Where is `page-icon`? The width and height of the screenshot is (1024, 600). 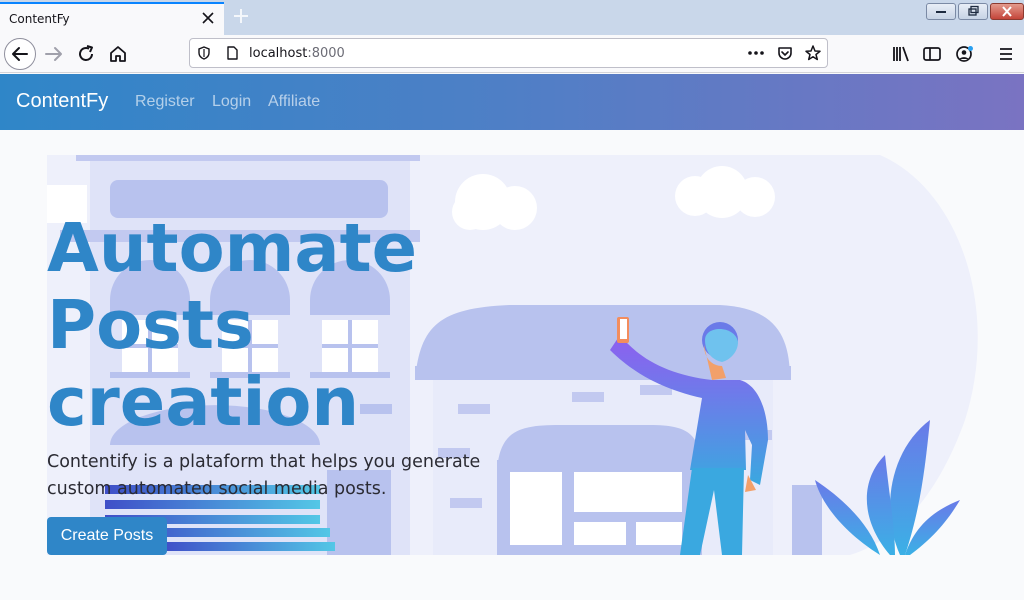 page-icon is located at coordinates (232, 53).